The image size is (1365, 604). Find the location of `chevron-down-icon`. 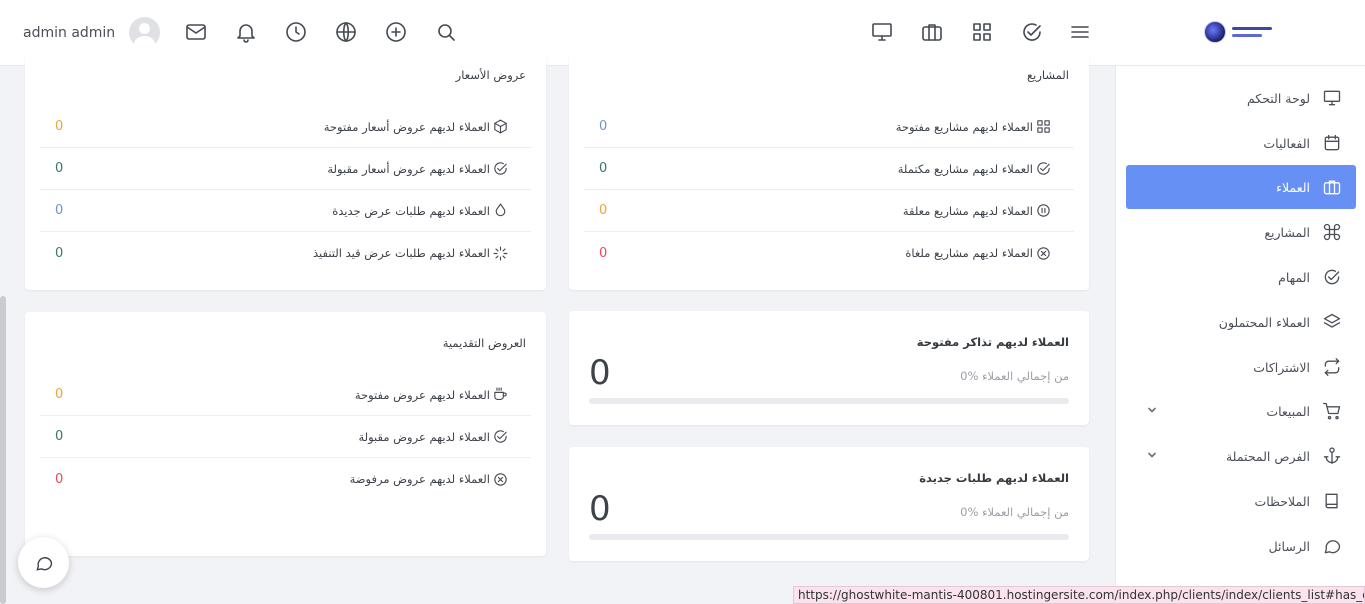

chevron-down-icon is located at coordinates (1152, 455).